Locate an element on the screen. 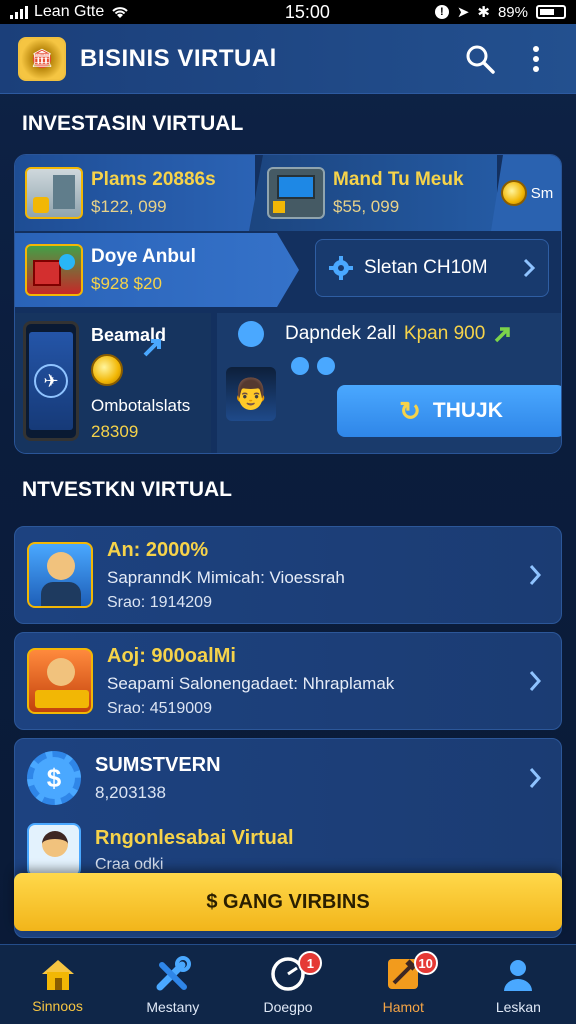 The height and width of the screenshot is (1024, 576). nav-item-profile: Leskan is located at coordinates (518, 984).